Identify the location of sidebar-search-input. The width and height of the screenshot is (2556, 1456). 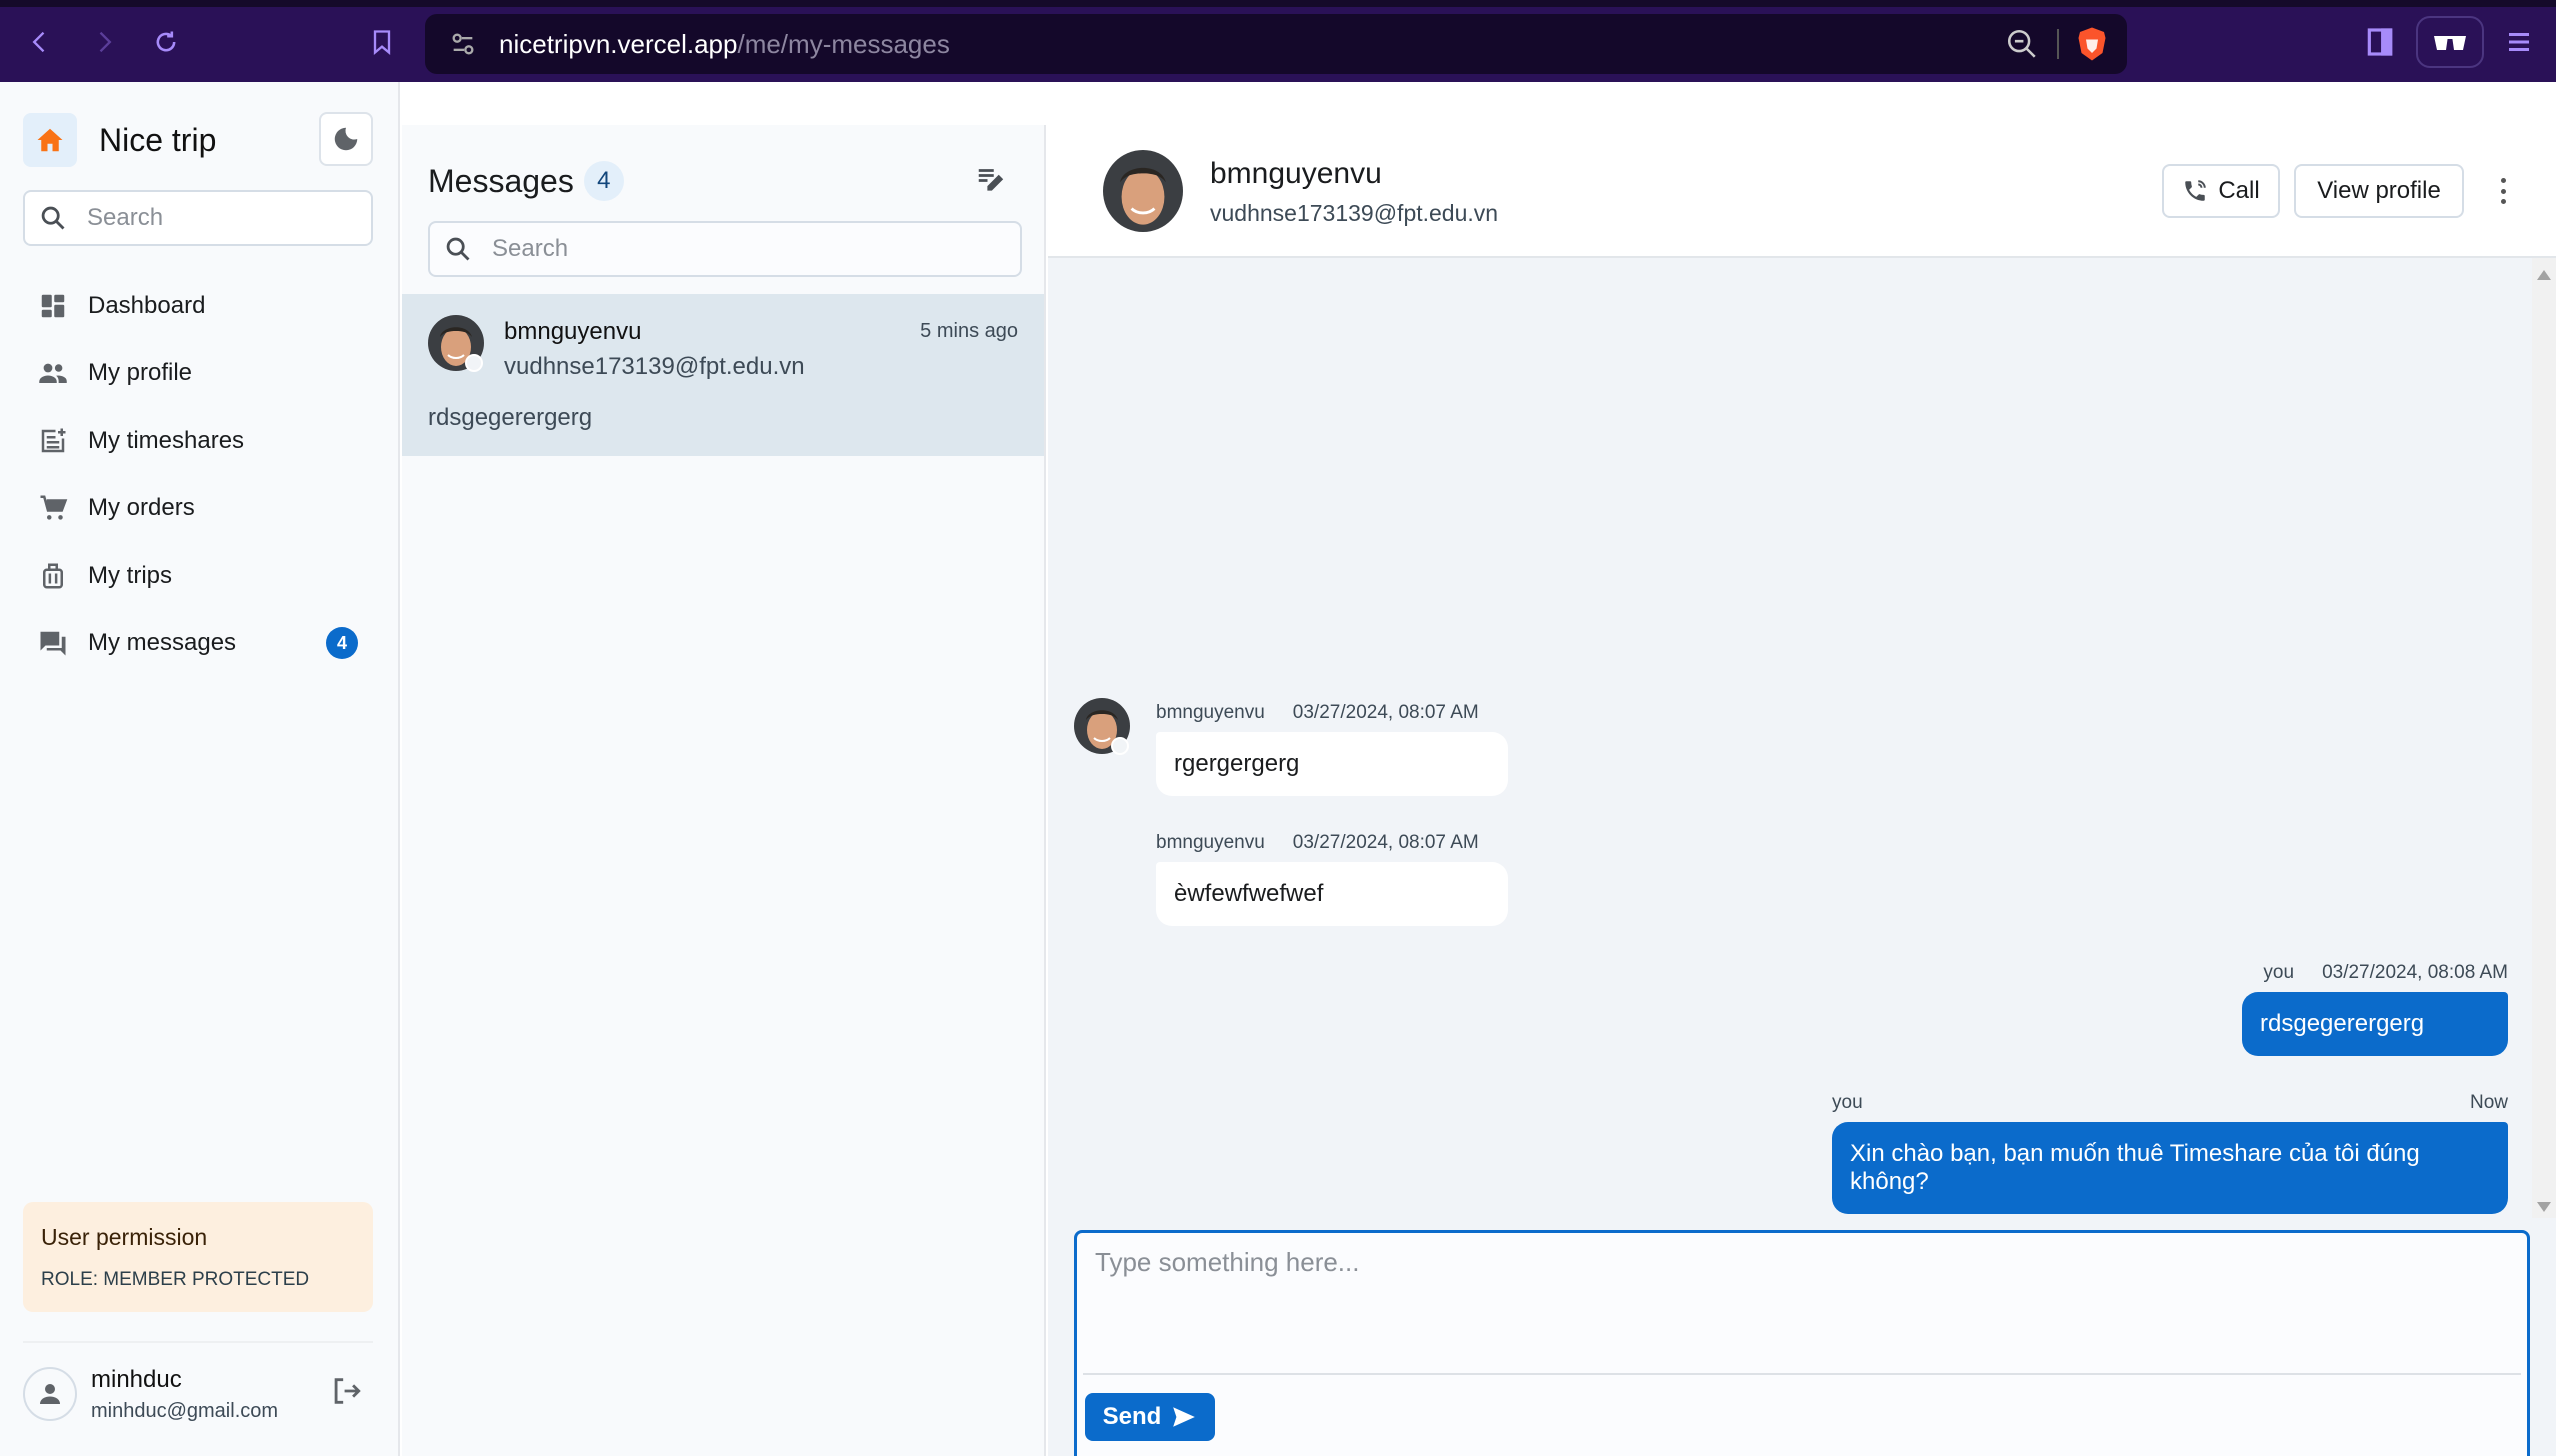
(217, 218).